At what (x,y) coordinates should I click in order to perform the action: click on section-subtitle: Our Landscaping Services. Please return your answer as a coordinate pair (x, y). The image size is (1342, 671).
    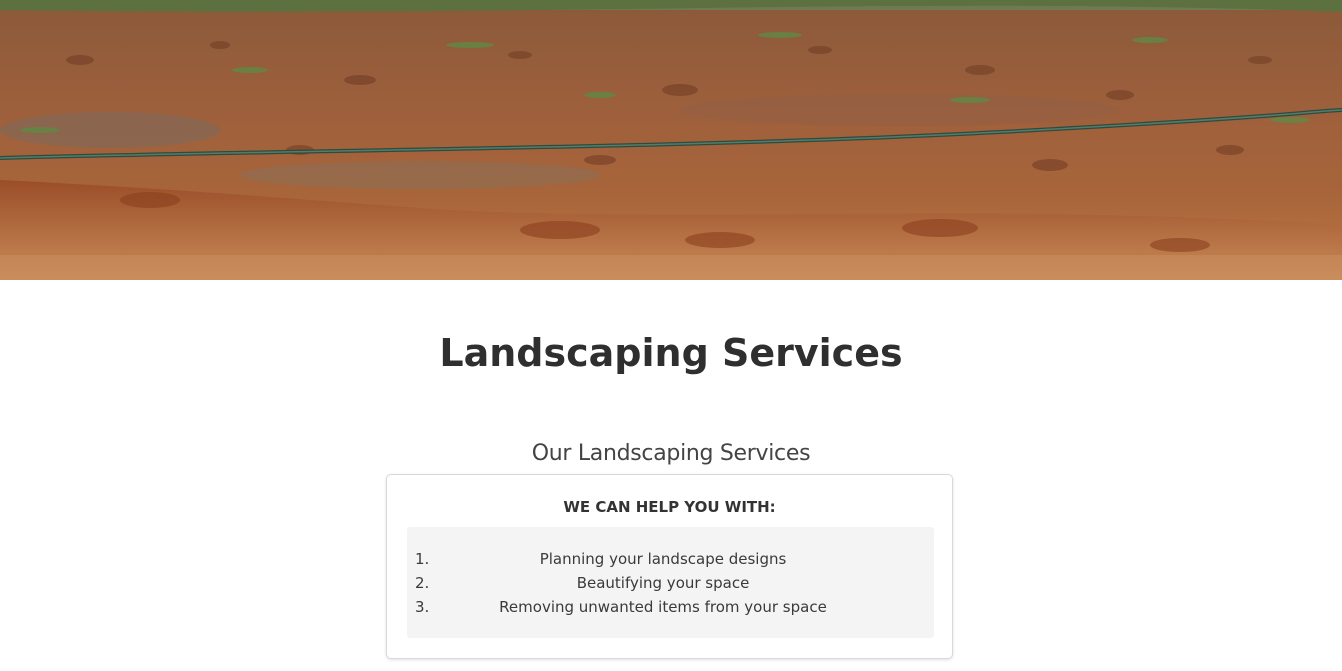
    Looking at the image, I should click on (671, 453).